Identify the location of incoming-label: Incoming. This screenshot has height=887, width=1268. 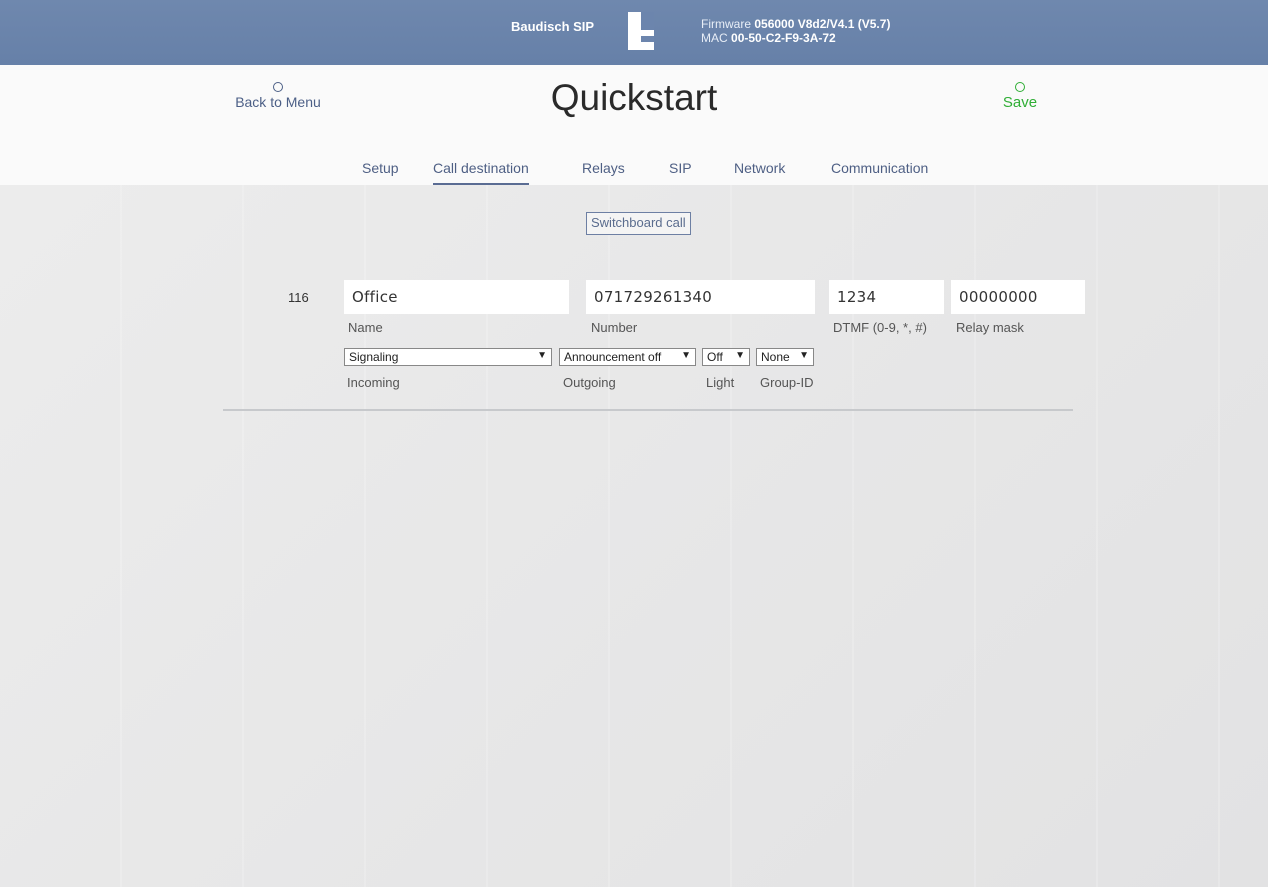
(373, 382).